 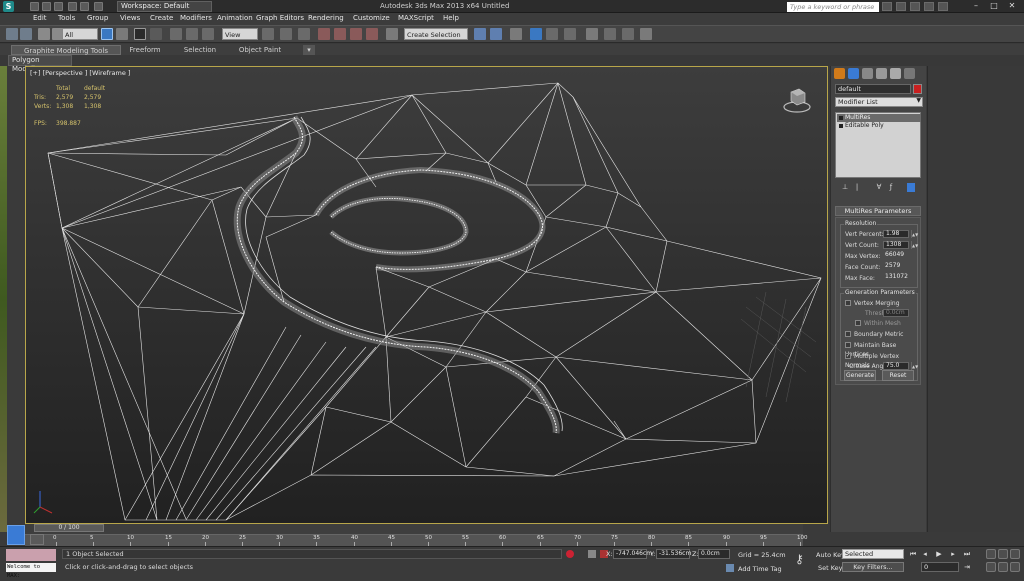 What do you see at coordinates (436, 39) in the screenshot?
I see `named-selection-dropdown: Create Selection Se` at bounding box center [436, 39].